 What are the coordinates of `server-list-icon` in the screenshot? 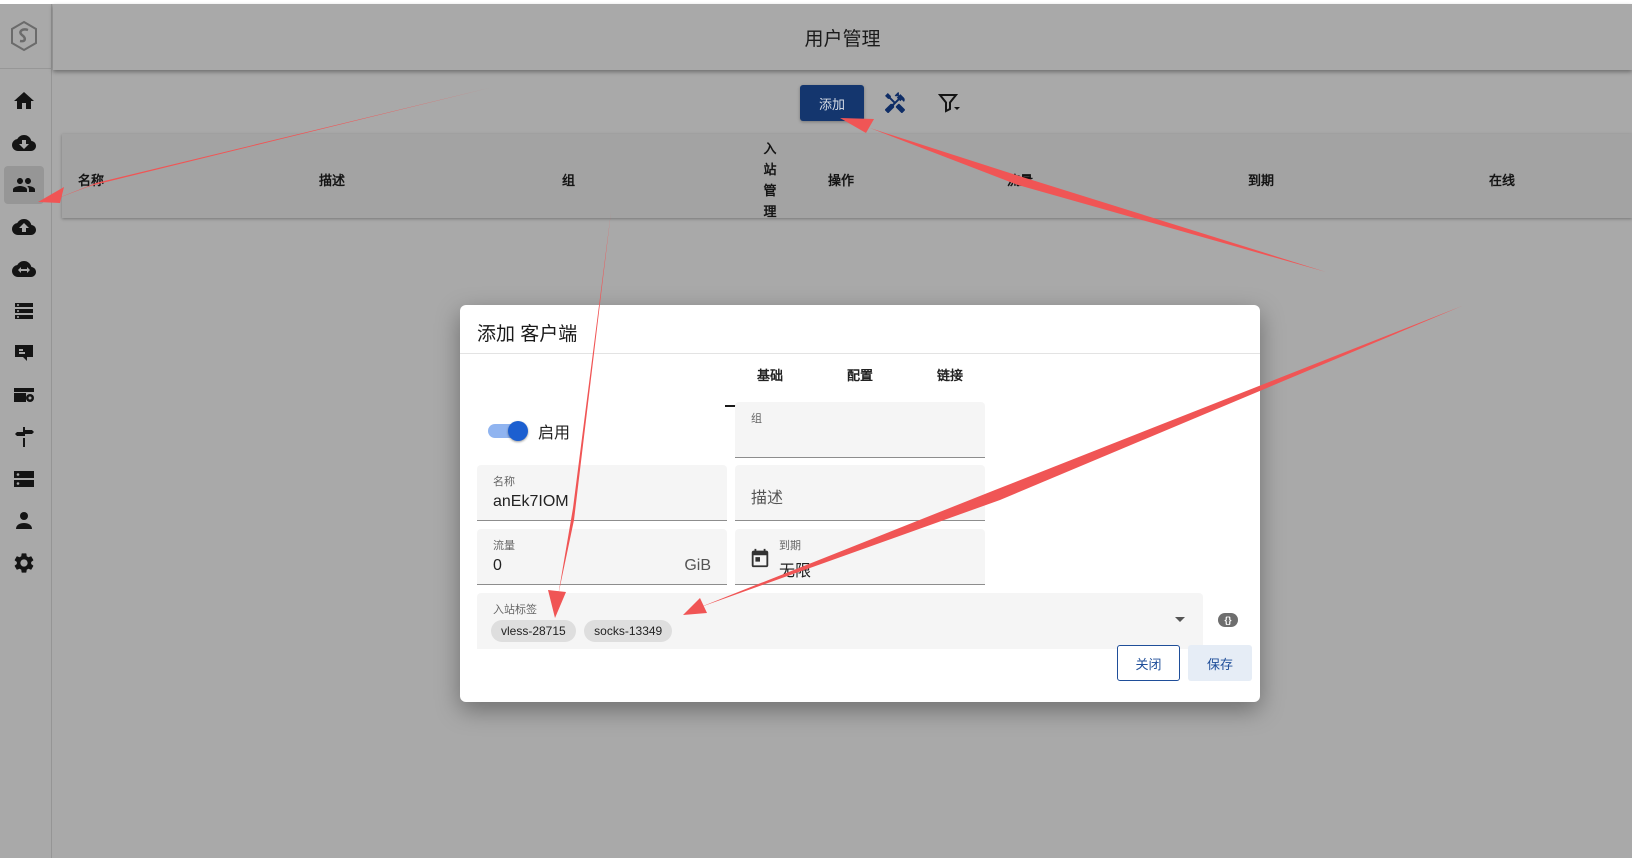 It's located at (24, 311).